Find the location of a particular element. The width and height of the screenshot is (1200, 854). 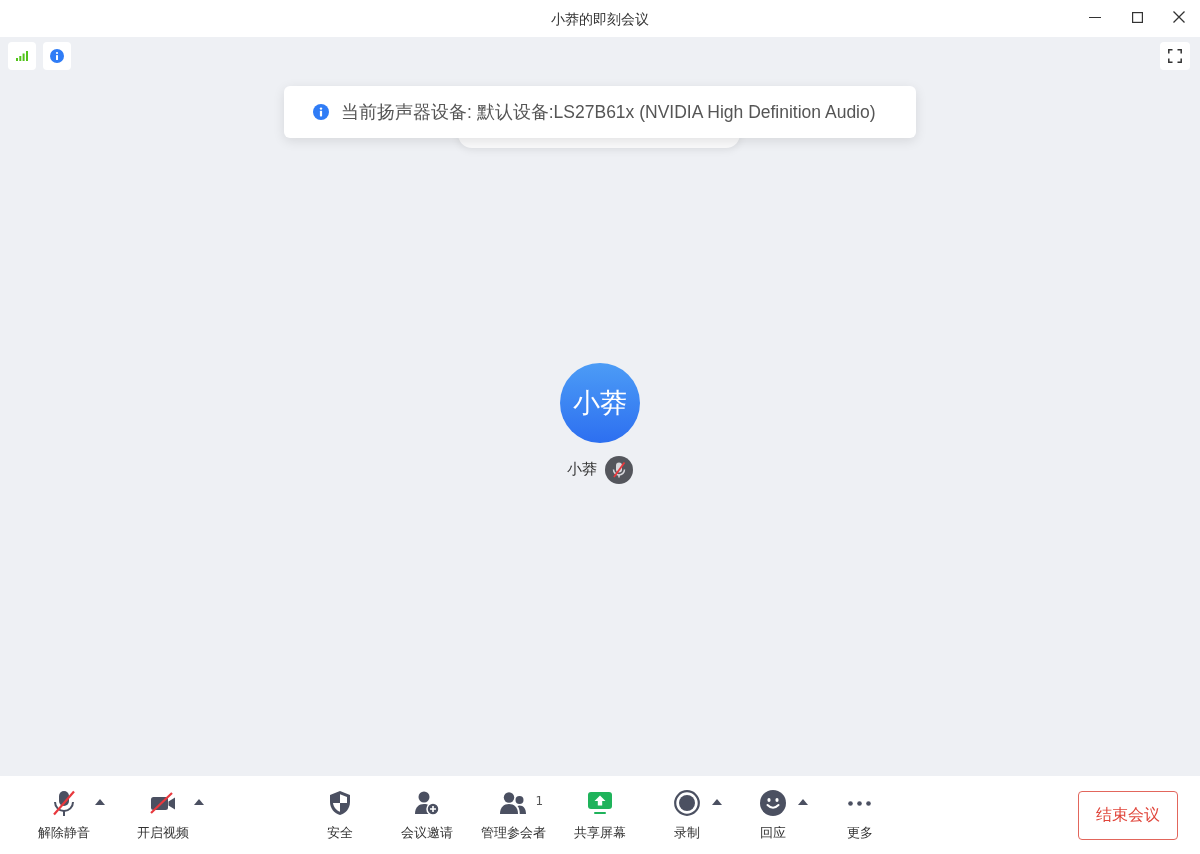

invite-button: 会议邀请 is located at coordinates (426, 815).